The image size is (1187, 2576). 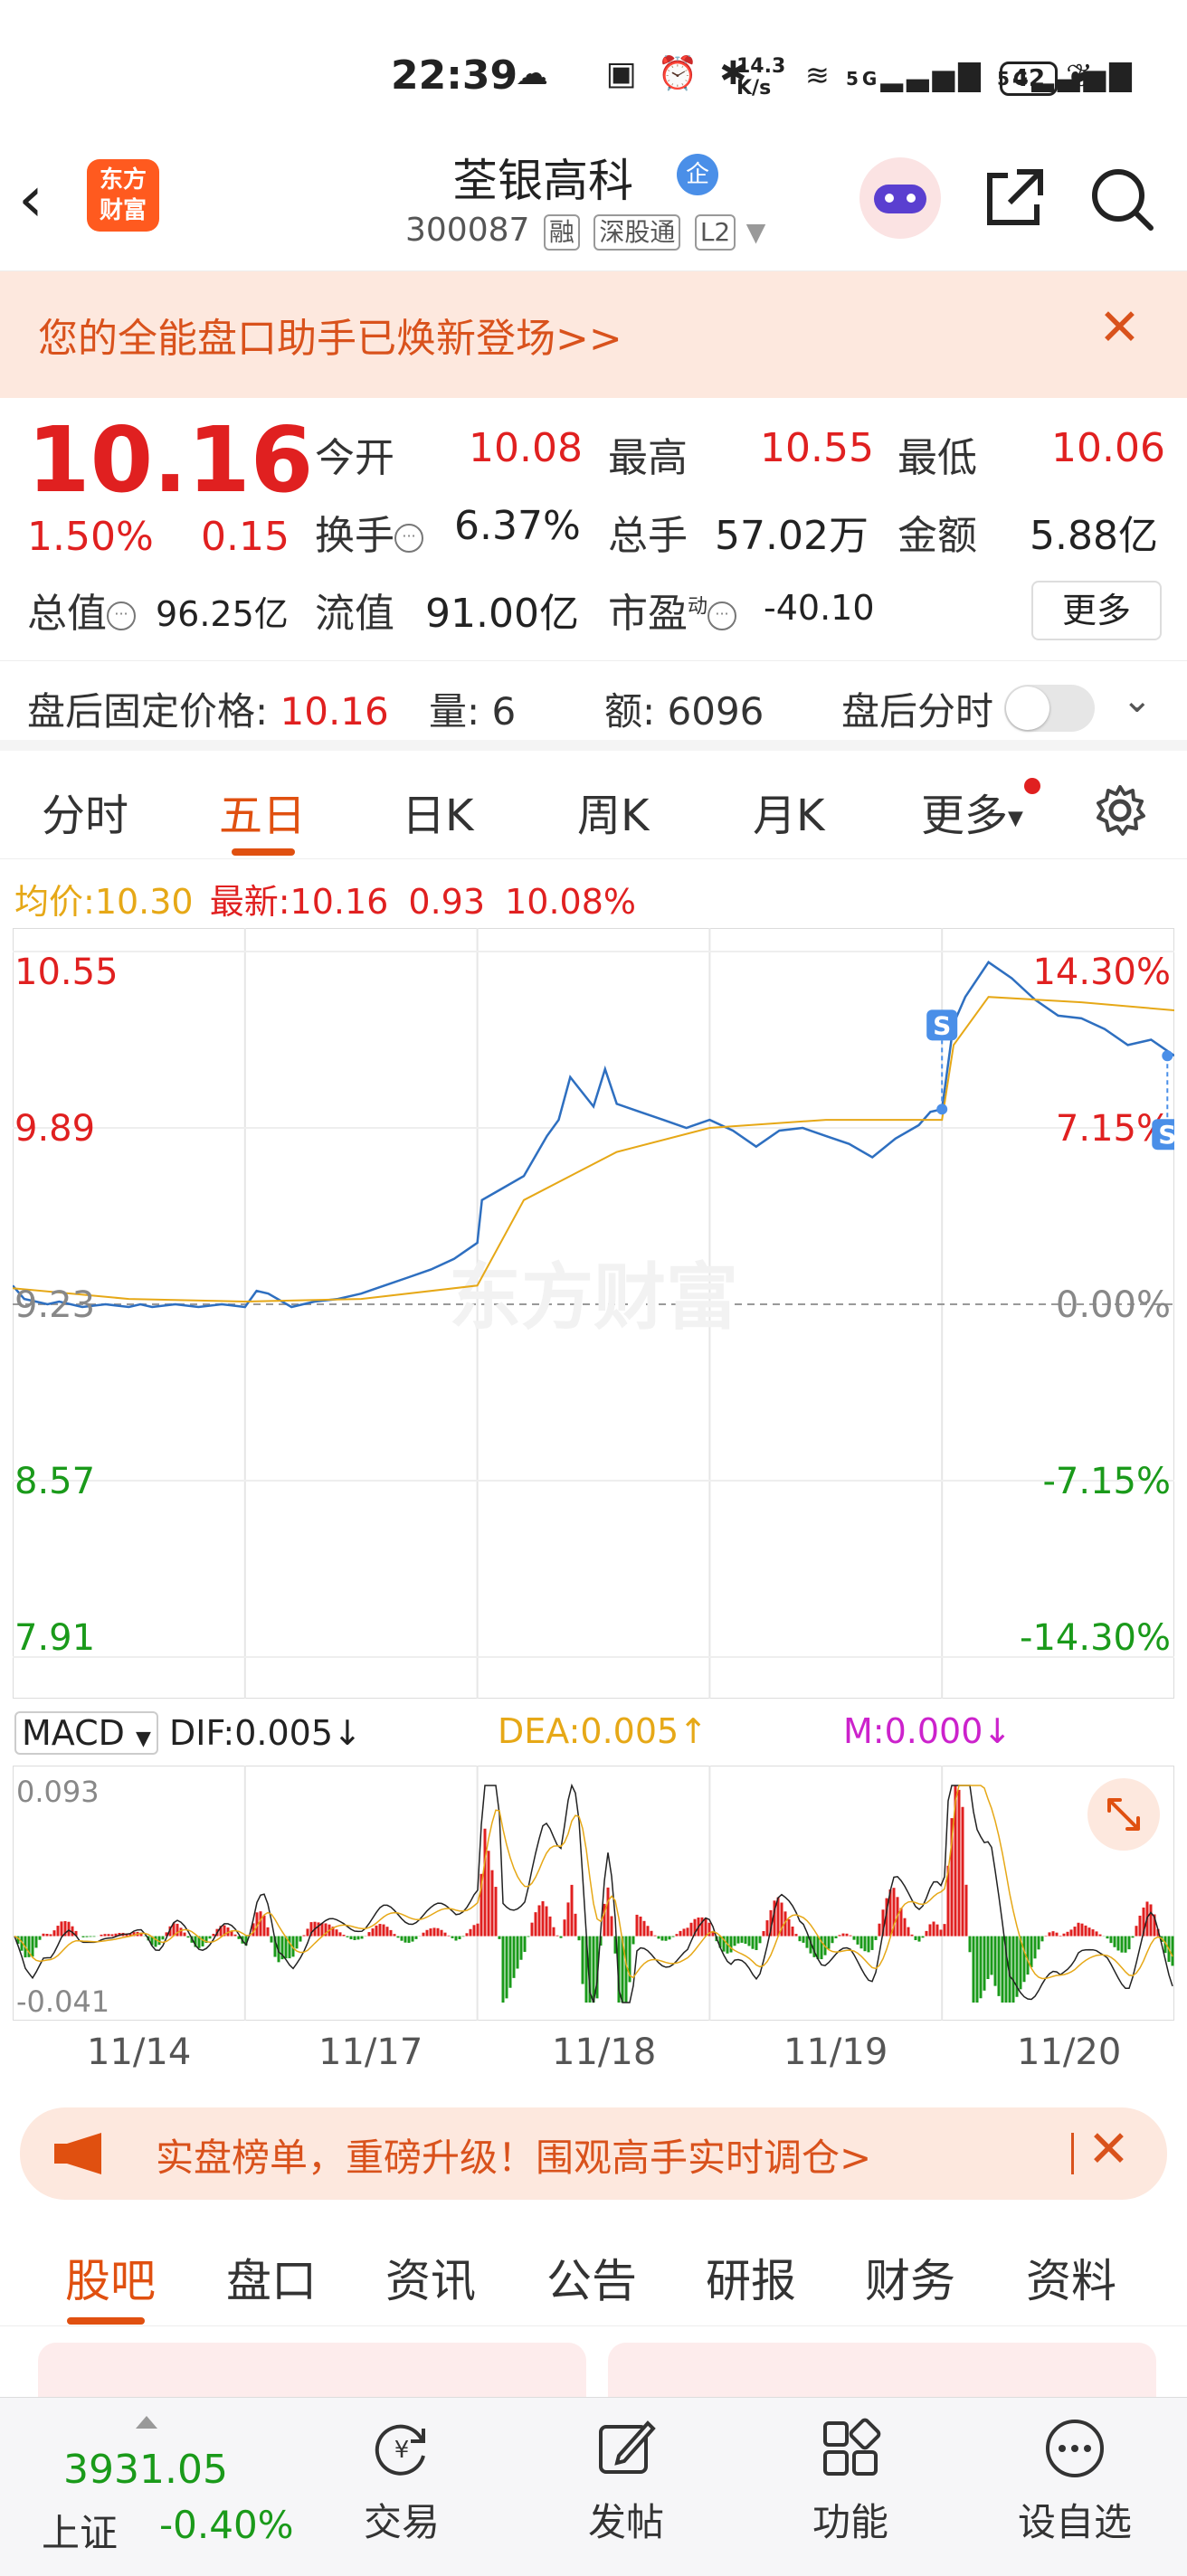 What do you see at coordinates (262, 811) in the screenshot?
I see `tab-five-day: 五日` at bounding box center [262, 811].